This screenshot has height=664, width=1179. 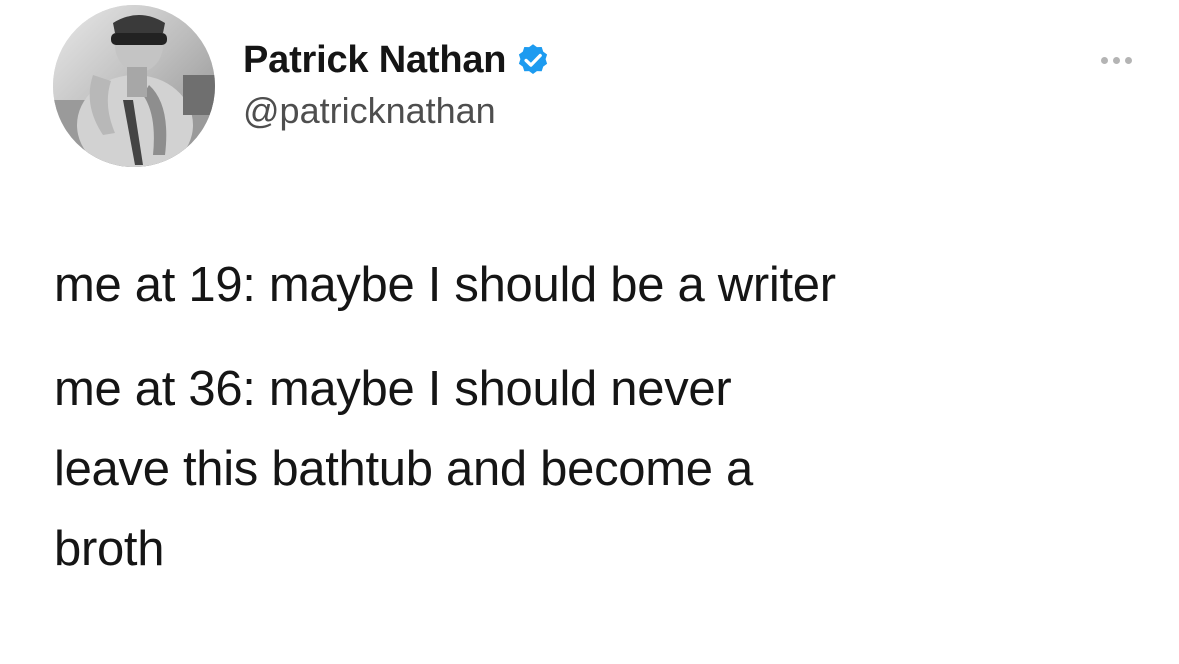 What do you see at coordinates (374, 60) in the screenshot?
I see `author-display-name: Patrick Nathan` at bounding box center [374, 60].